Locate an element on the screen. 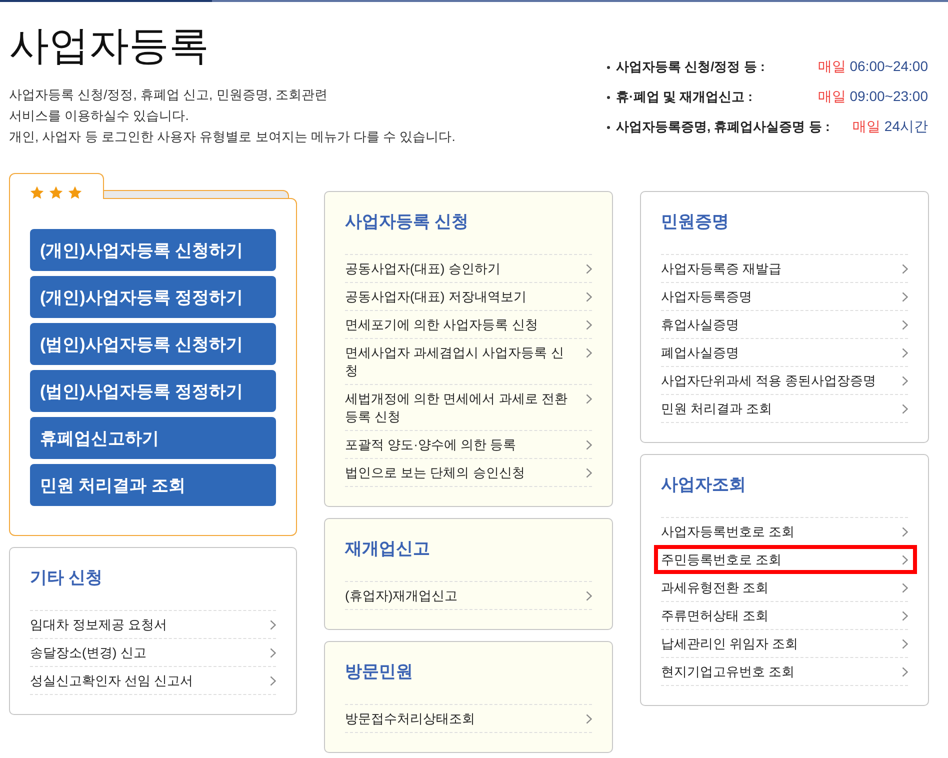  back-tab is located at coordinates (196, 194).